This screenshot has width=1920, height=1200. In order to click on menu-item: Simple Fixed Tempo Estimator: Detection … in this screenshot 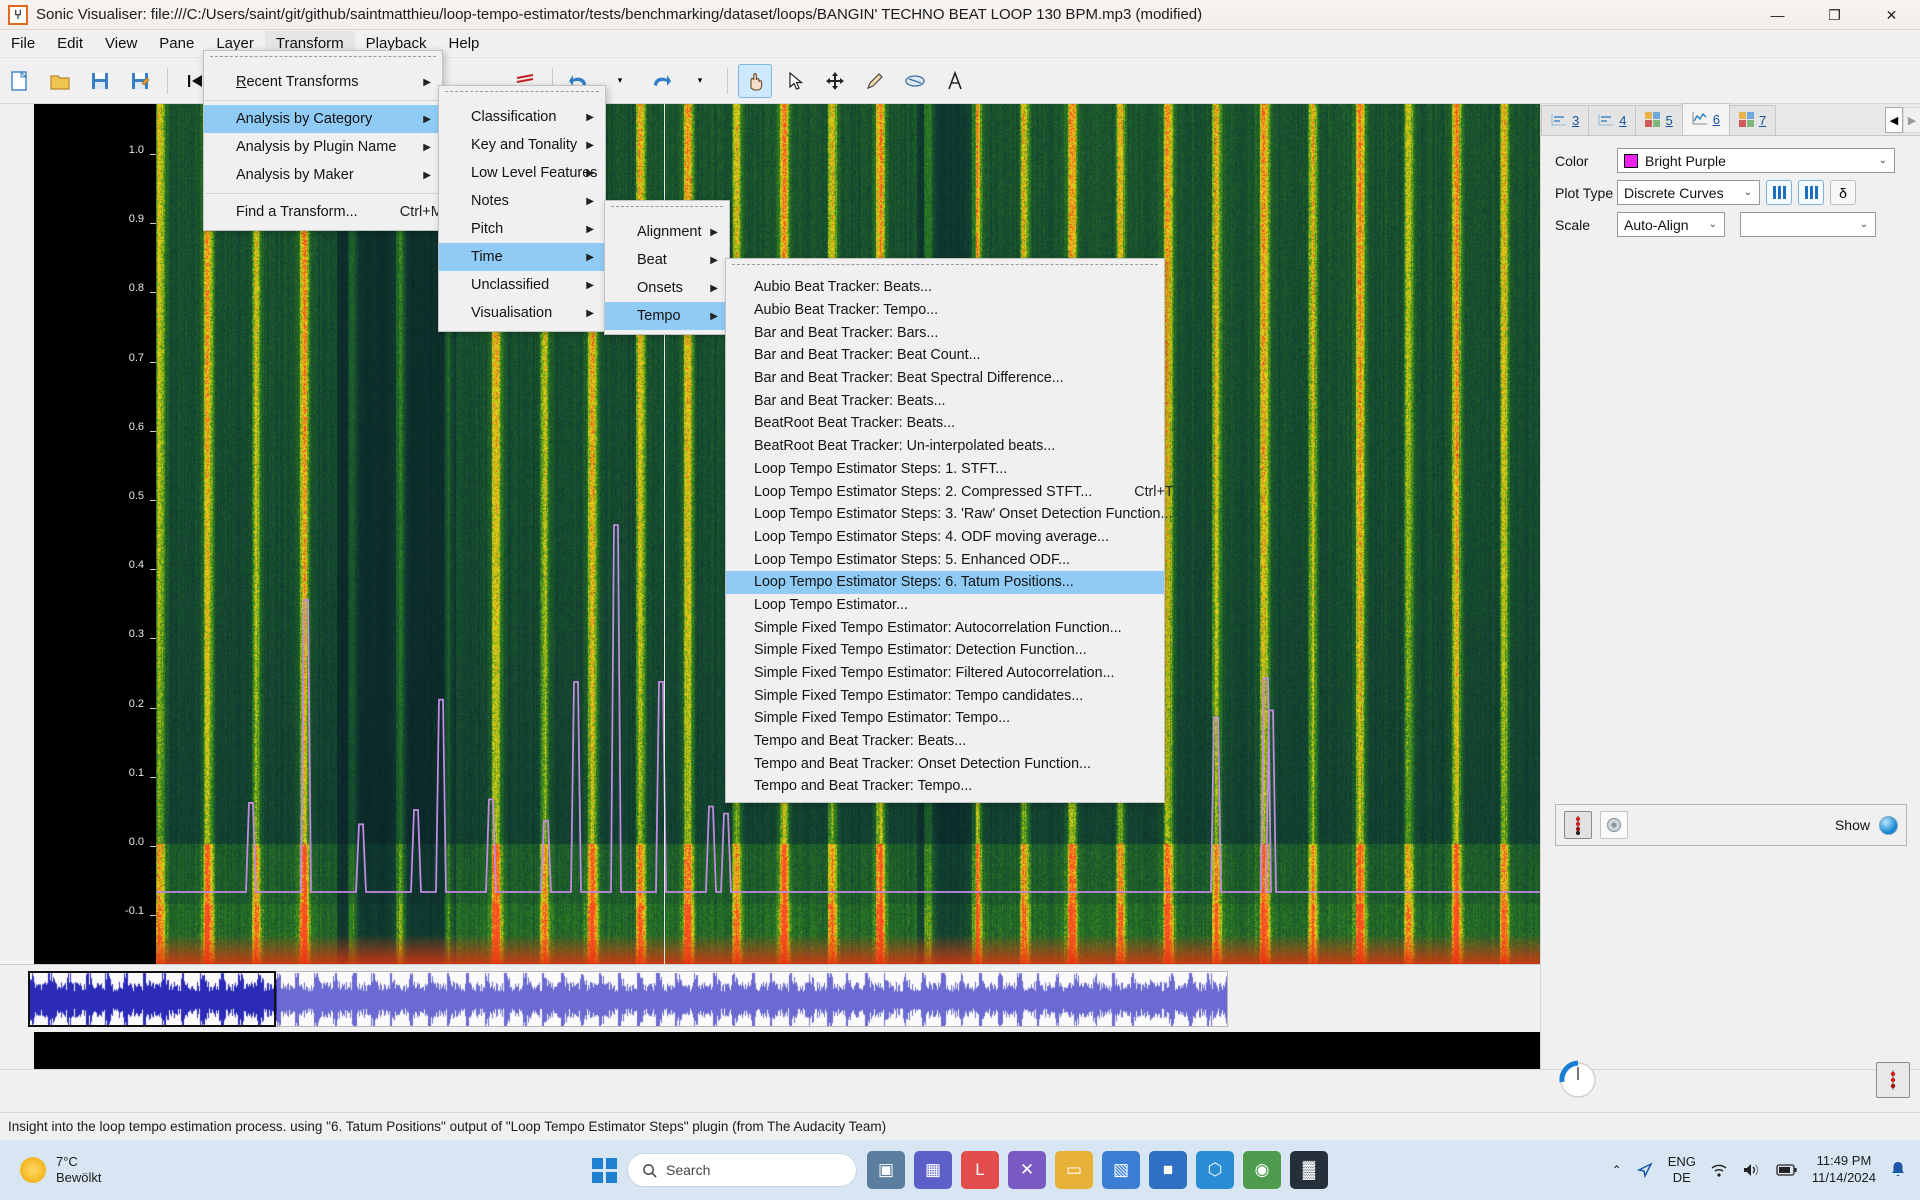, I will do `click(945, 650)`.